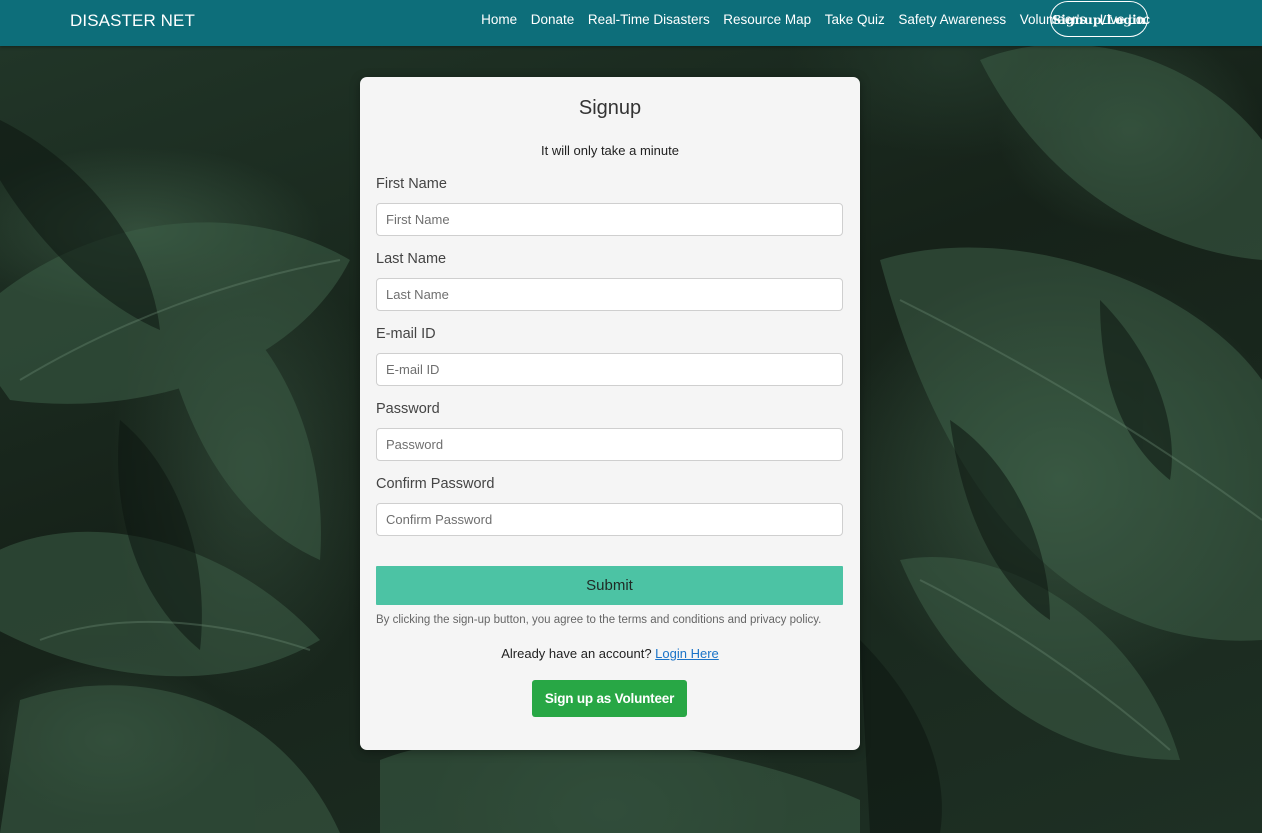 The width and height of the screenshot is (1262, 833). I want to click on last-name-label: Last Name, so click(411, 259).